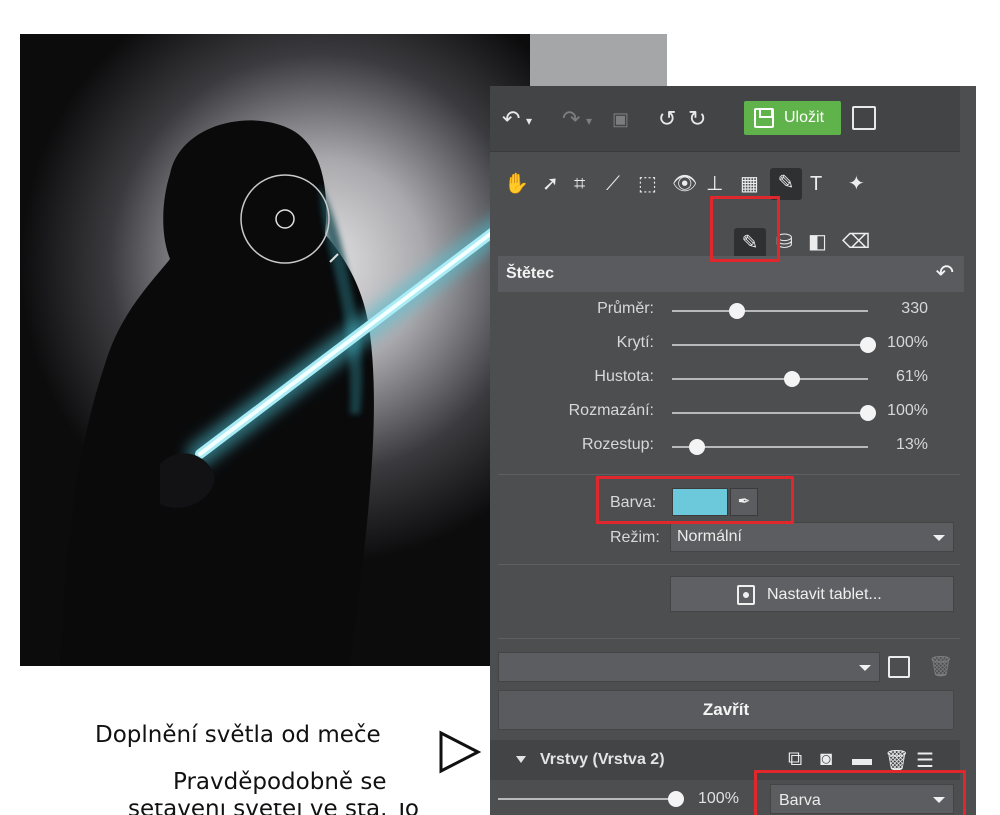  What do you see at coordinates (817, 242) in the screenshot?
I see `gradient-icon: ◧` at bounding box center [817, 242].